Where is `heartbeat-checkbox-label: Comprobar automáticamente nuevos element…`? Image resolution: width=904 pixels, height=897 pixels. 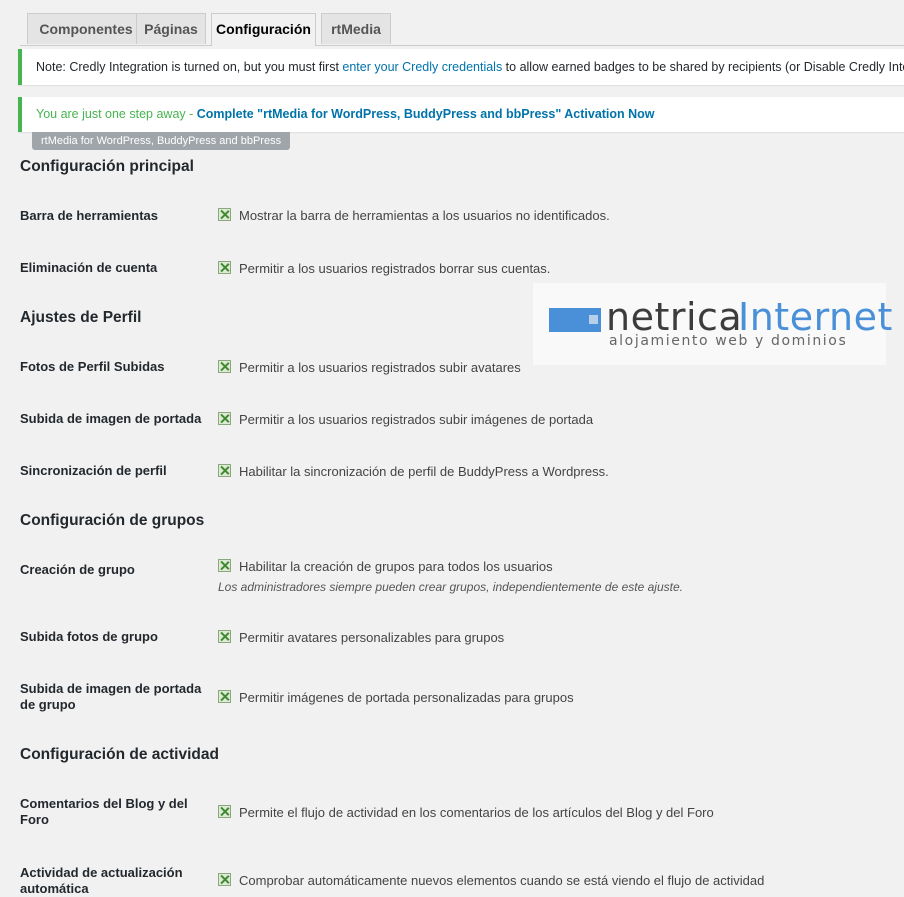 heartbeat-checkbox-label: Comprobar automáticamente nuevos element… is located at coordinates (502, 880).